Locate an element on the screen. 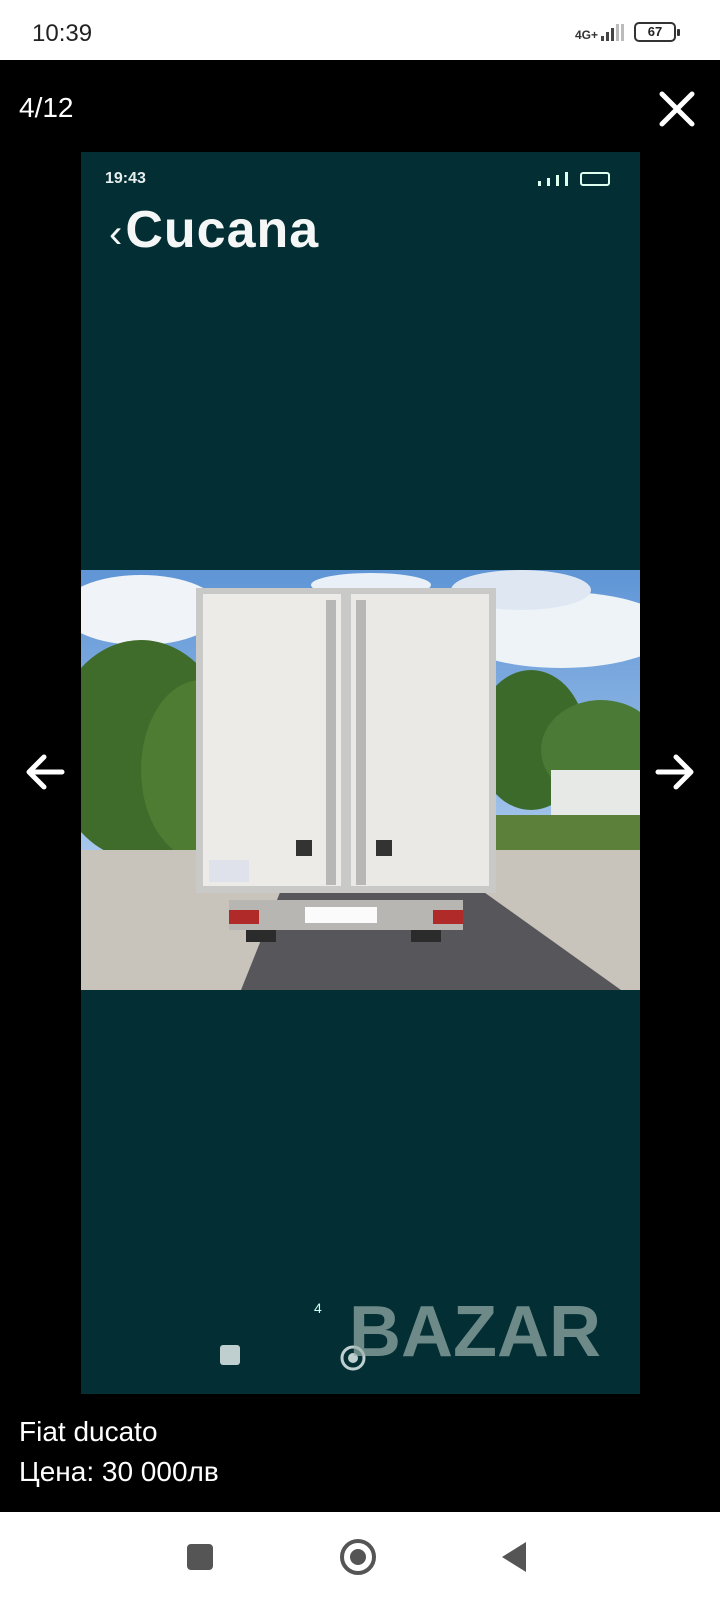  close-icon is located at coordinates (677, 109).